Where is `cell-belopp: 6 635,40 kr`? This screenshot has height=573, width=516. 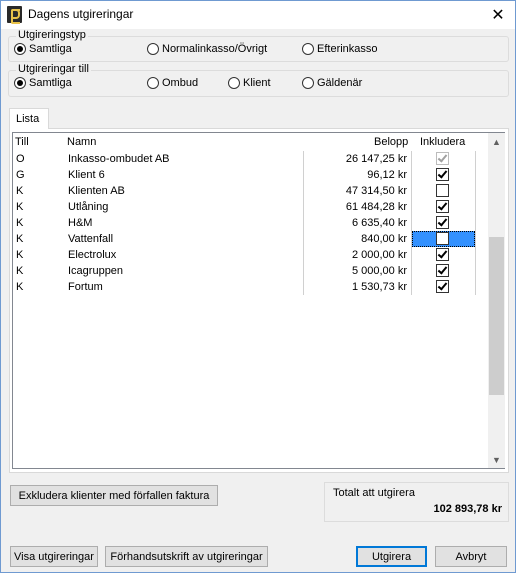 cell-belopp: 6 635,40 kr is located at coordinates (379, 223).